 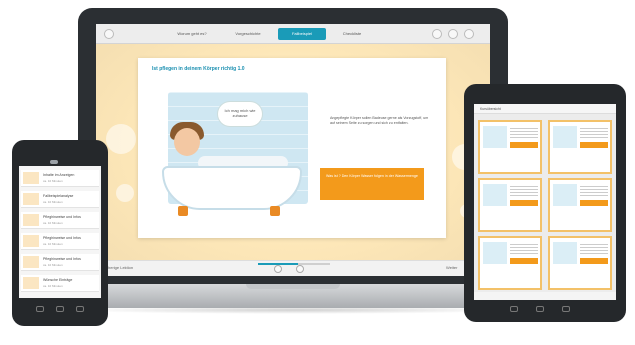 What do you see at coordinates (300, 269) in the screenshot?
I see `next-arrow-icon` at bounding box center [300, 269].